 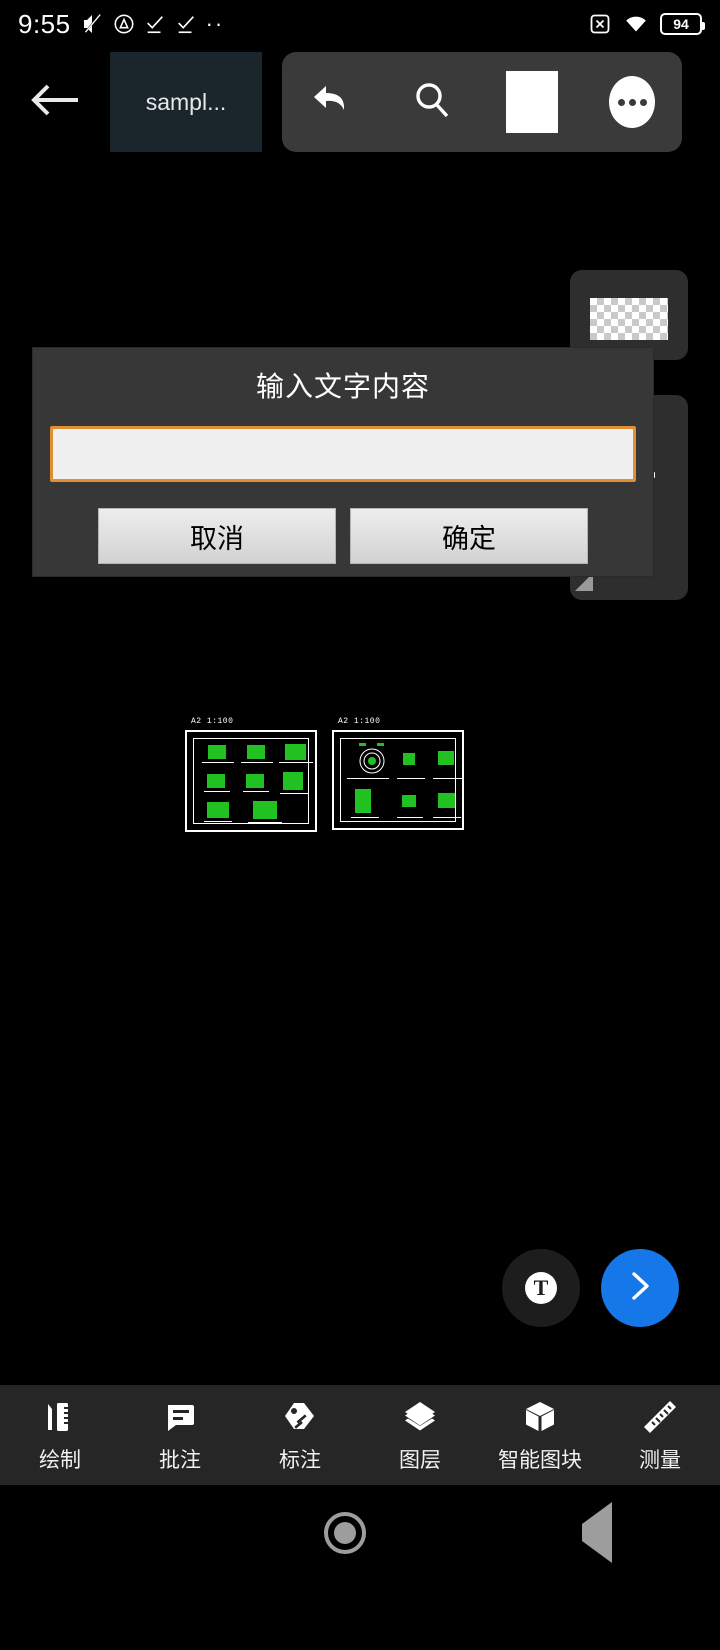 I want to click on undo-button, so click(x=332, y=102).